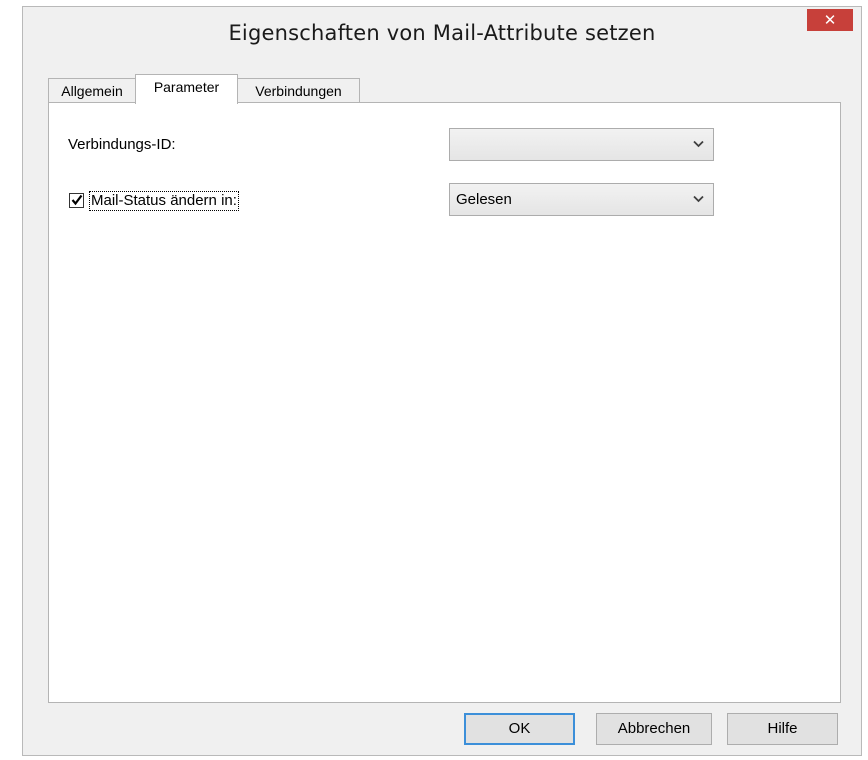  Describe the element at coordinates (164, 201) in the screenshot. I see `mail-status-label: Mail-Status ändern in:` at that location.